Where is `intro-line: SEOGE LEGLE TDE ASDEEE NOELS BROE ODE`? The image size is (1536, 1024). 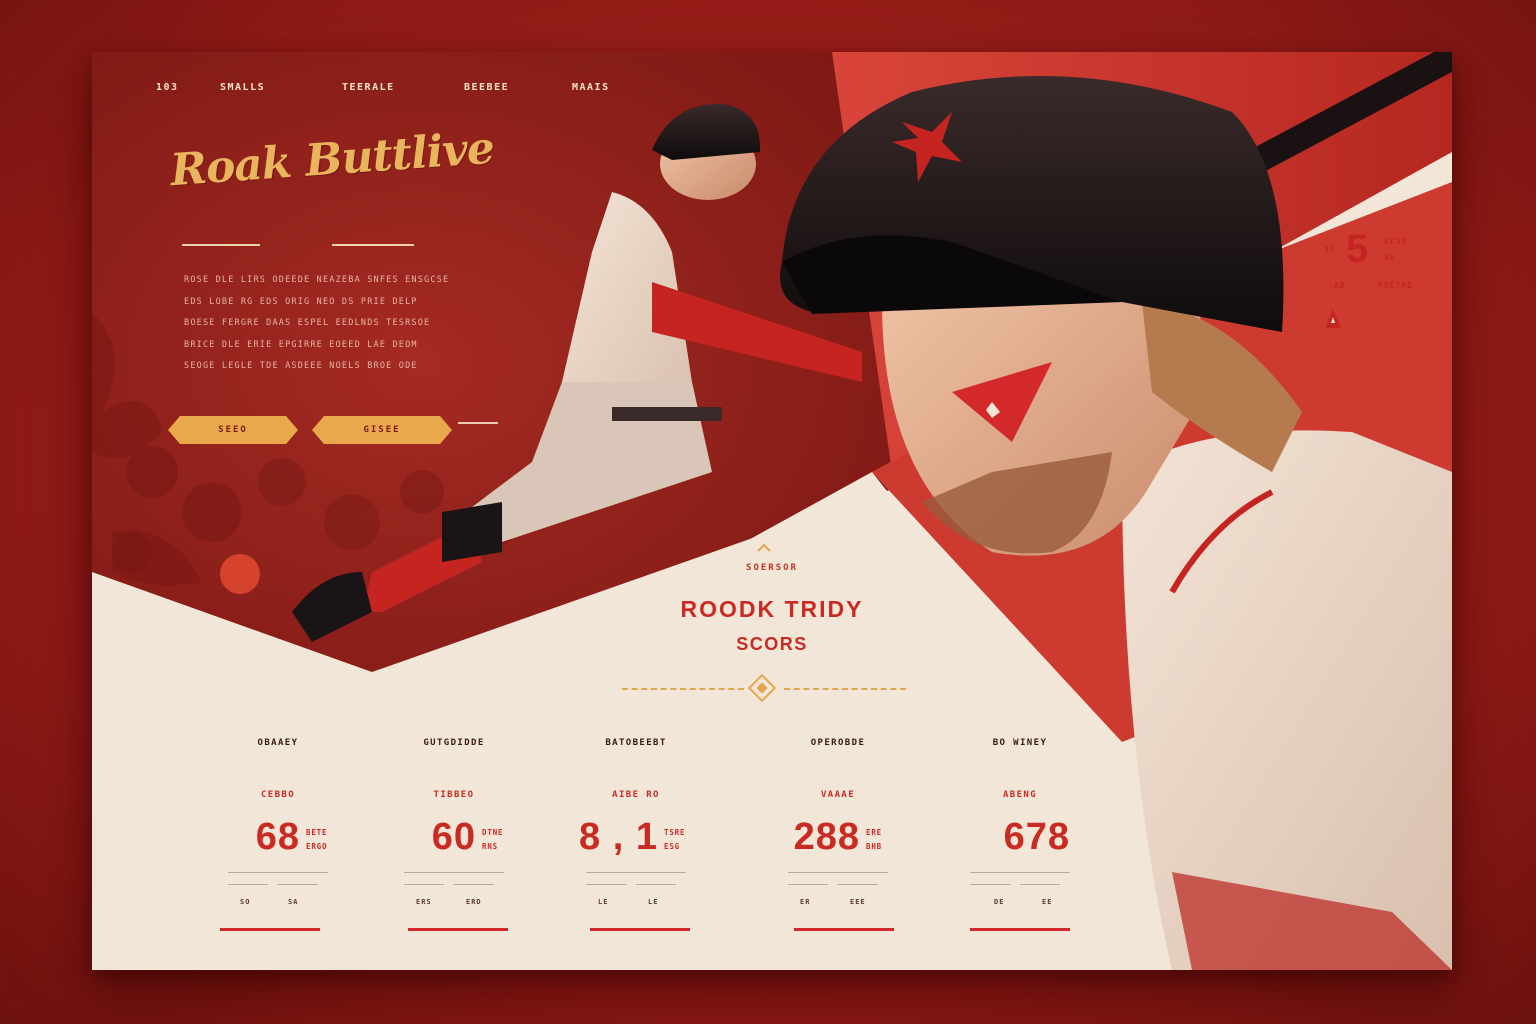 intro-line: SEOGE LEGLE TDE ASDEEE NOELS BROE ODE is located at coordinates (301, 366).